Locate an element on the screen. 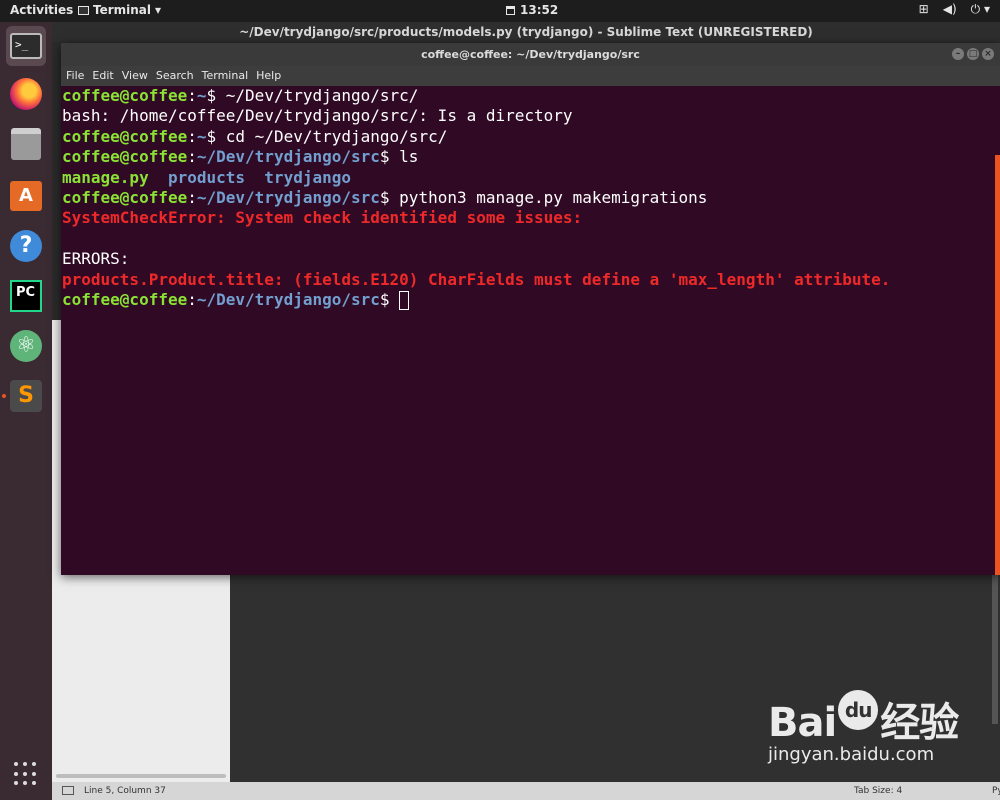  terminal-menubar: File Edit View Search Terminal Help is located at coordinates (530, 76).